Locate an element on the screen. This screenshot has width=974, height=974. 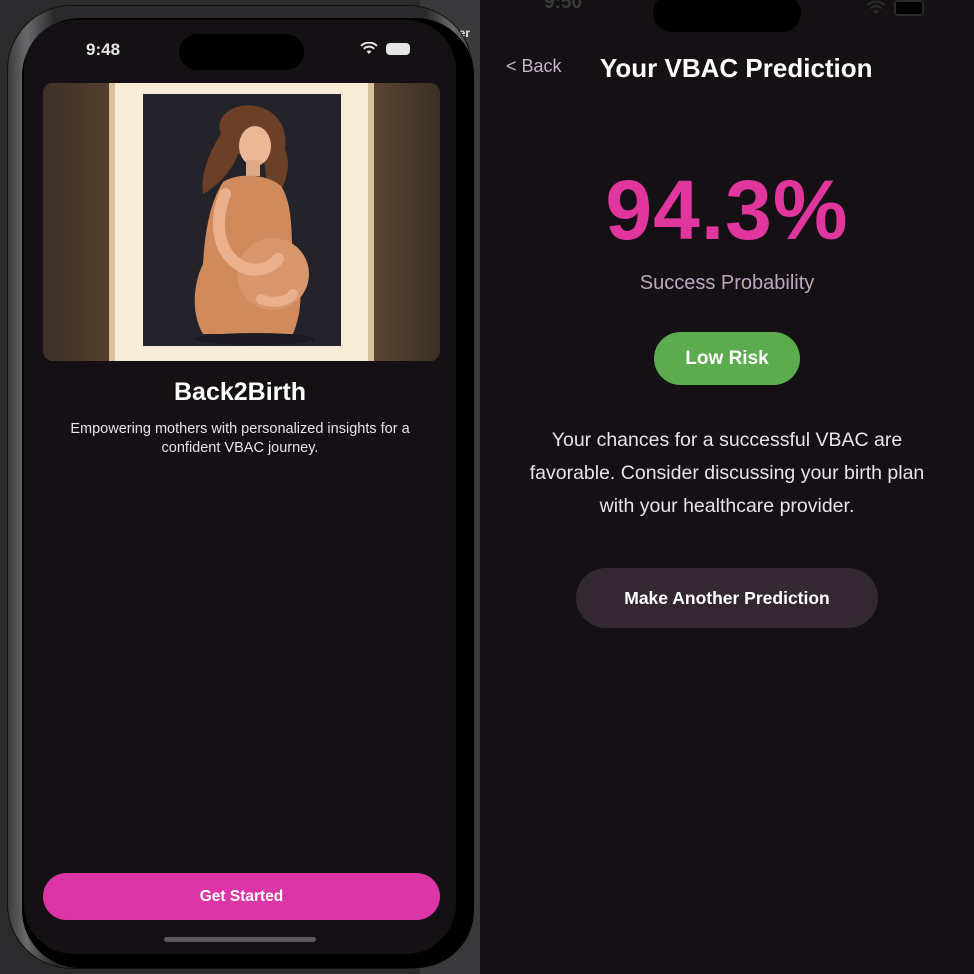
get-started-button: Get Started is located at coordinates (241, 896).